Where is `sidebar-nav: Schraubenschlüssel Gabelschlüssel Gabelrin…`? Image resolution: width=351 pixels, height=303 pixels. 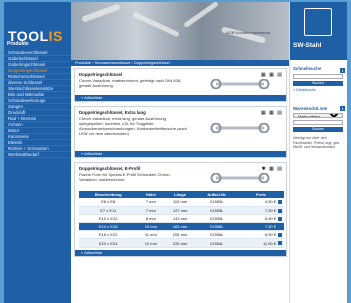
sidebar-nav: Schraubenschlüssel Gabelschlüssel Gabelrin… is located at coordinates (37, 104).